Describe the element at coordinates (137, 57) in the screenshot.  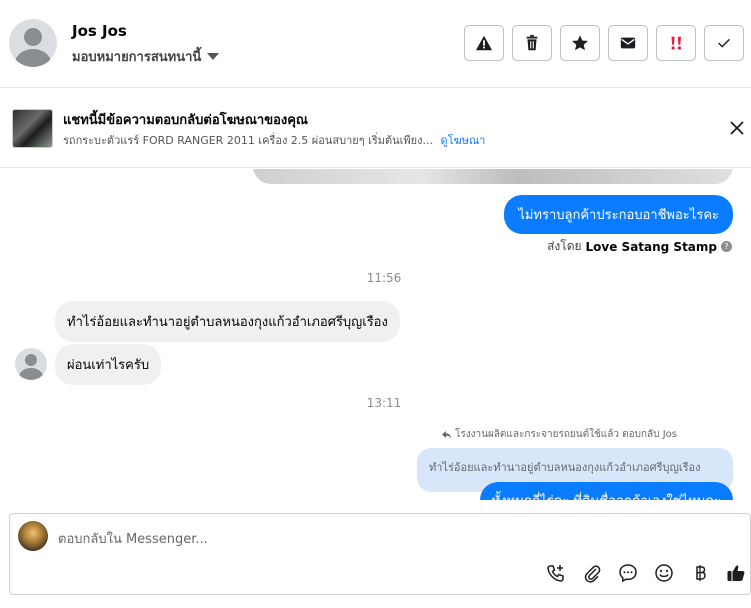
I see `assign-label: มอบหมายการสนทนานี้` at that location.